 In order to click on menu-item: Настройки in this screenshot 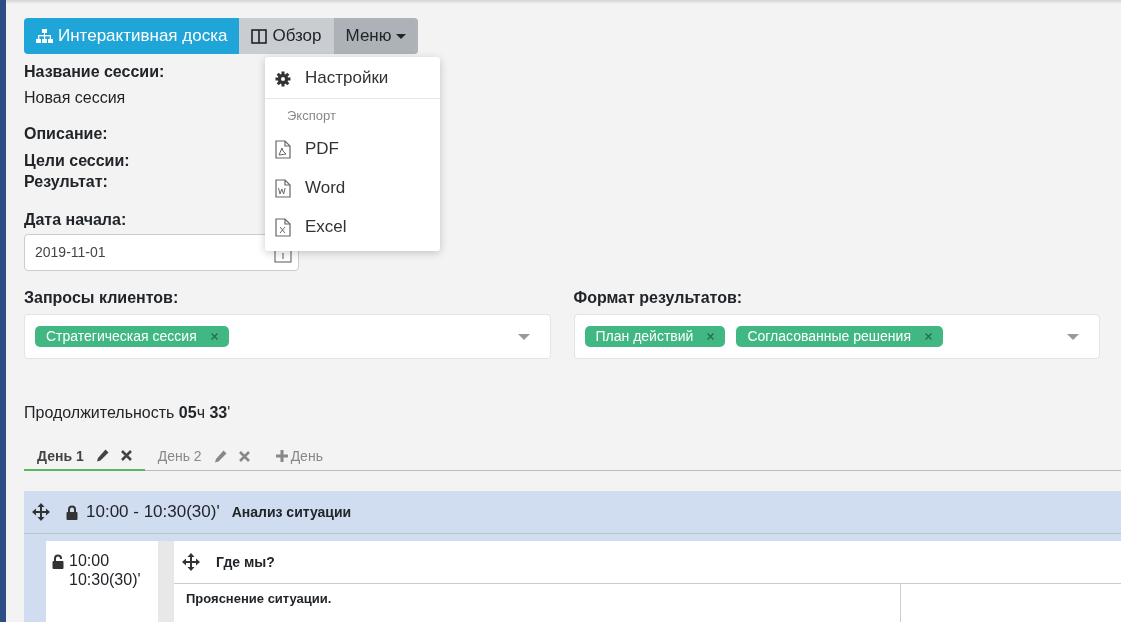, I will do `click(352, 78)`.